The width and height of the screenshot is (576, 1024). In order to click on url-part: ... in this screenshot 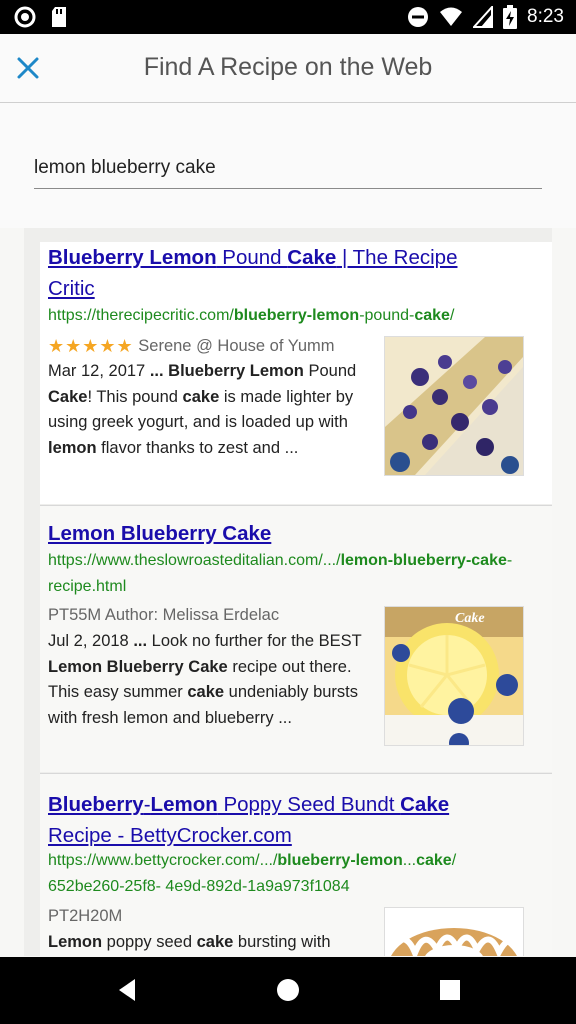, I will do `click(409, 860)`.